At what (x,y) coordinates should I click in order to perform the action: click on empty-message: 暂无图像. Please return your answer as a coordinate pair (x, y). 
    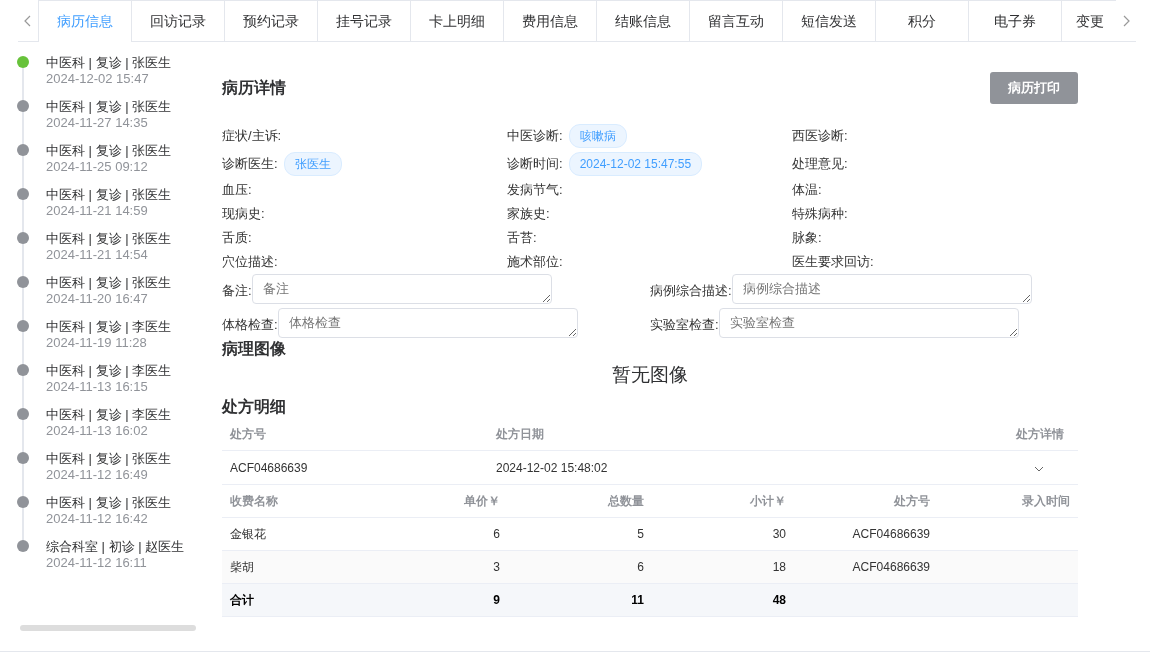
    Looking at the image, I should click on (650, 375).